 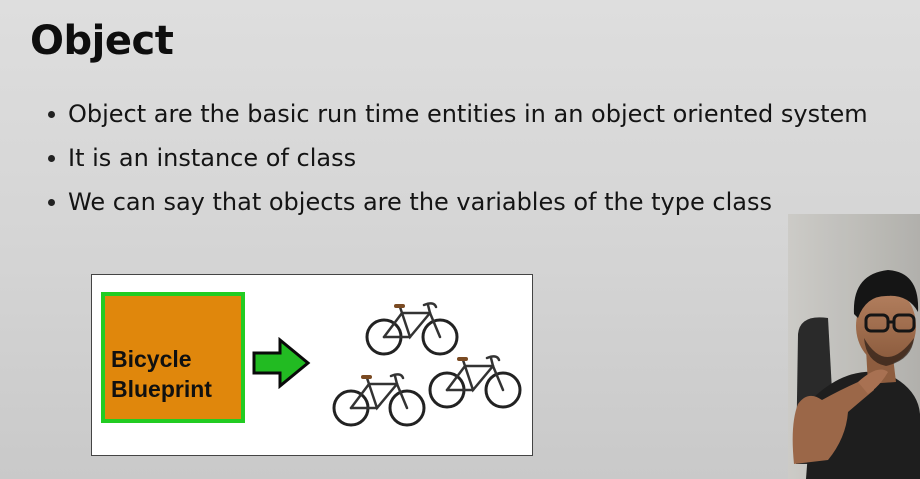 I want to click on blueprint-box: Bicycle Blueprint, so click(x=173, y=357).